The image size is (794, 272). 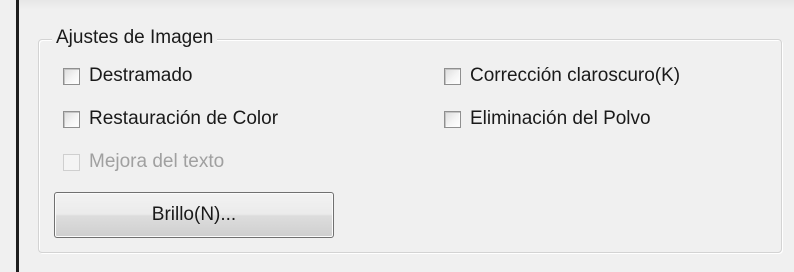 What do you see at coordinates (184, 118) in the screenshot?
I see `color-restoration-label: Restauración de Color` at bounding box center [184, 118].